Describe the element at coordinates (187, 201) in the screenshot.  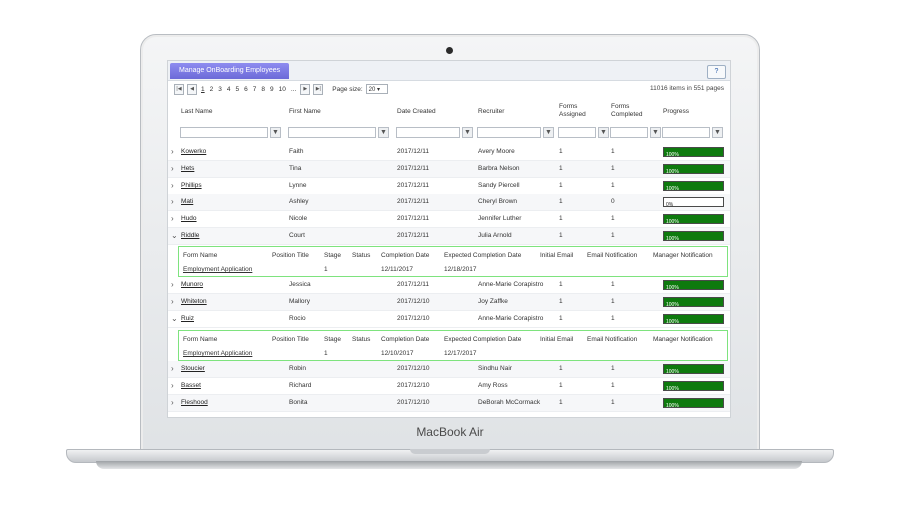
I see `last-name-link: Mati` at that location.